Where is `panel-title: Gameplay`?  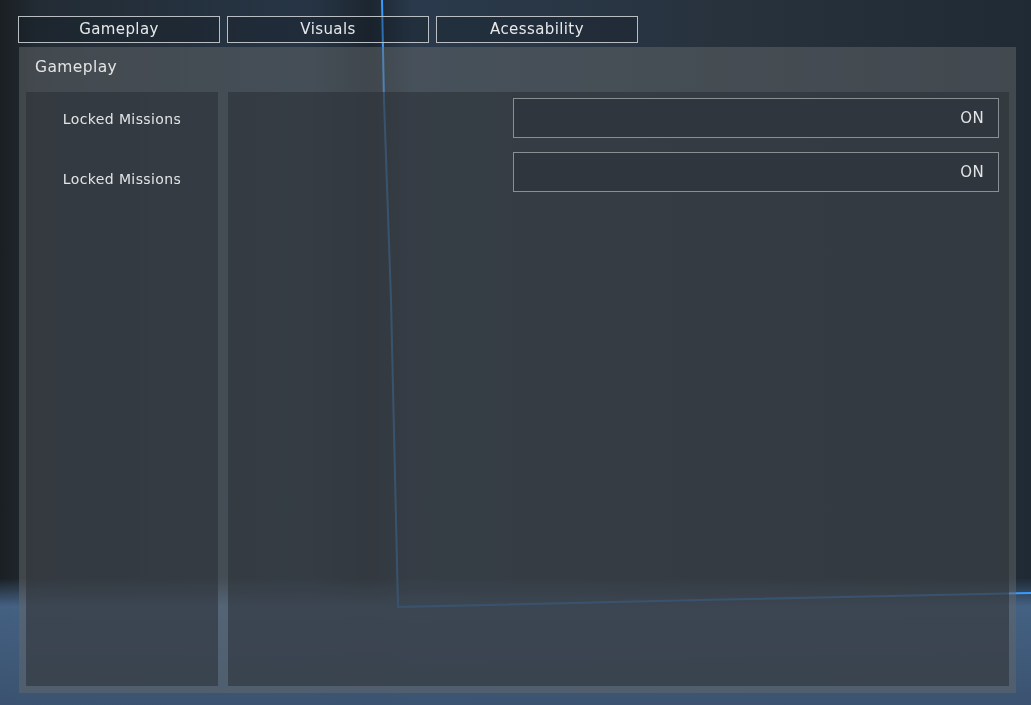 panel-title: Gameplay is located at coordinates (76, 67).